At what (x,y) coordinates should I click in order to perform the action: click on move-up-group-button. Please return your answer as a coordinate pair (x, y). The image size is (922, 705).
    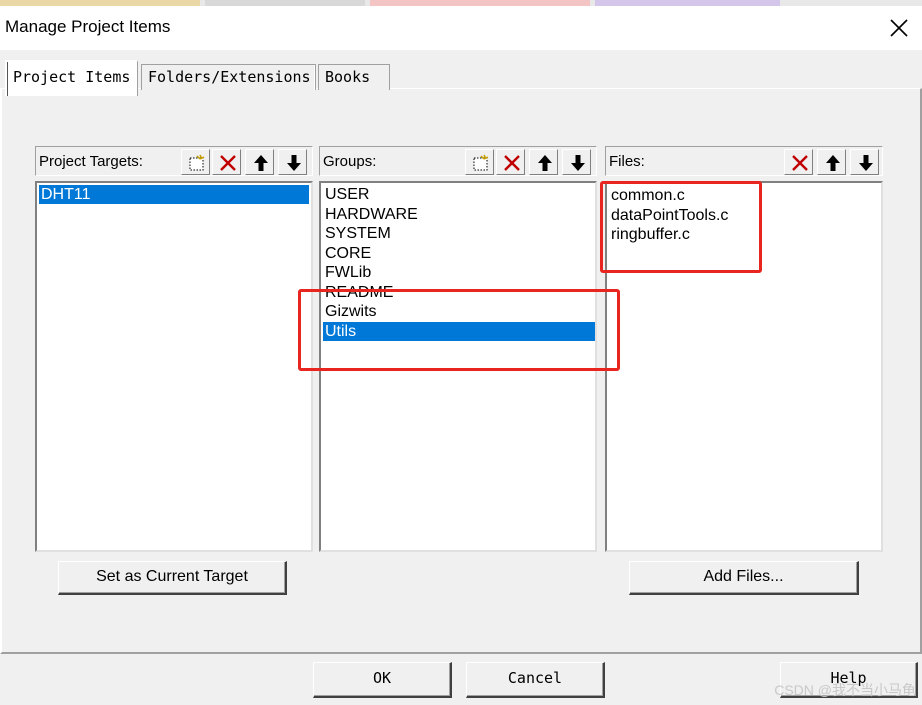
    Looking at the image, I should click on (543, 162).